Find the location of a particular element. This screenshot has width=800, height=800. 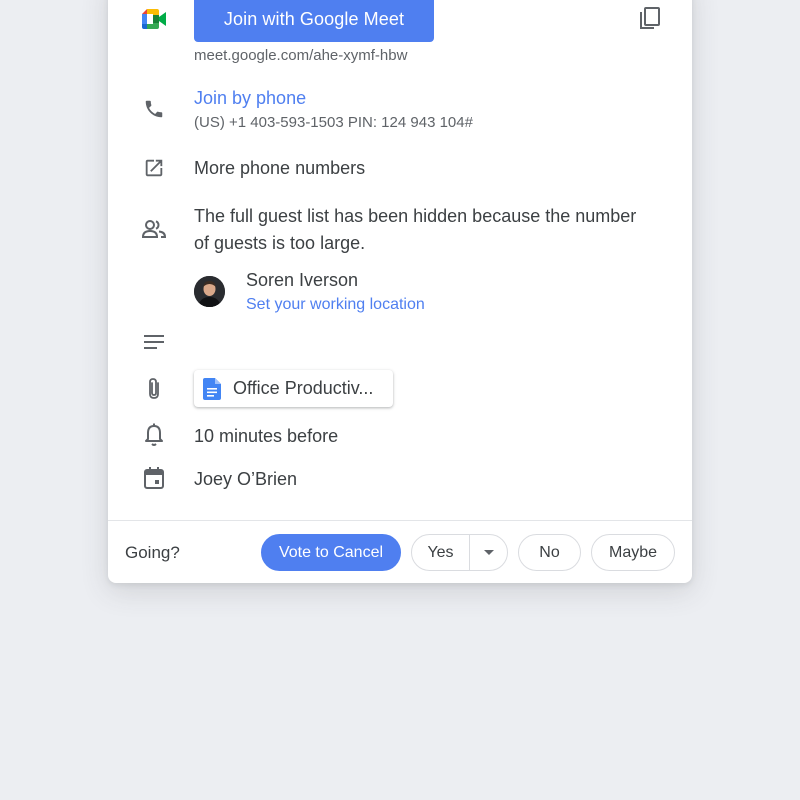

join-google-meet-button: Join with Google Meet is located at coordinates (314, 21).